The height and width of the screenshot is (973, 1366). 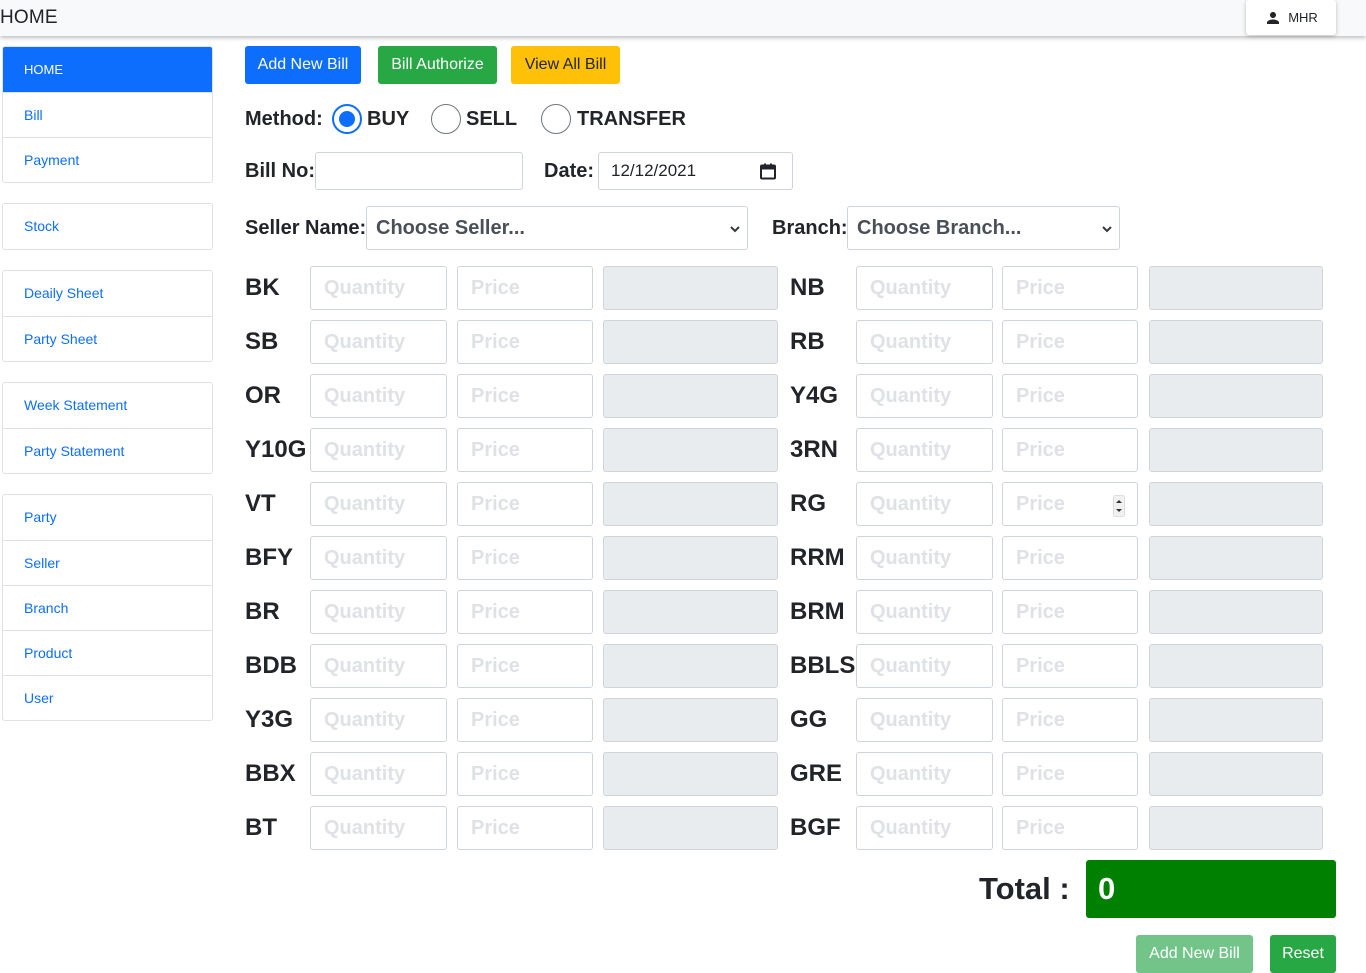 I want to click on line-total-br, so click(x=690, y=612).